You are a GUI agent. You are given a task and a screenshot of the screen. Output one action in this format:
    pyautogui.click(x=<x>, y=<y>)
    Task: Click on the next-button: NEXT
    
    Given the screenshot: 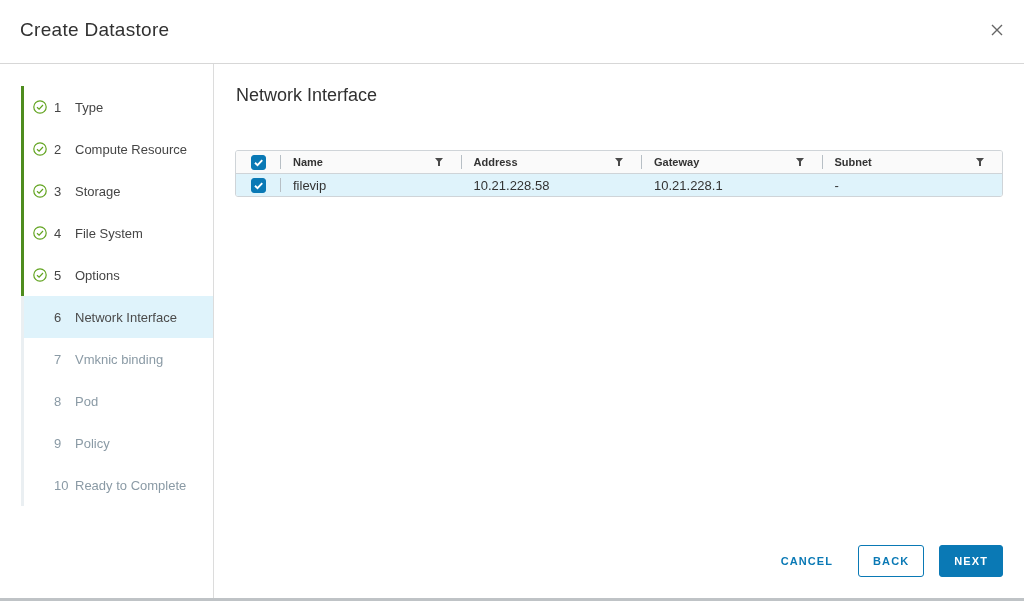 What is the action you would take?
    pyautogui.click(x=971, y=561)
    